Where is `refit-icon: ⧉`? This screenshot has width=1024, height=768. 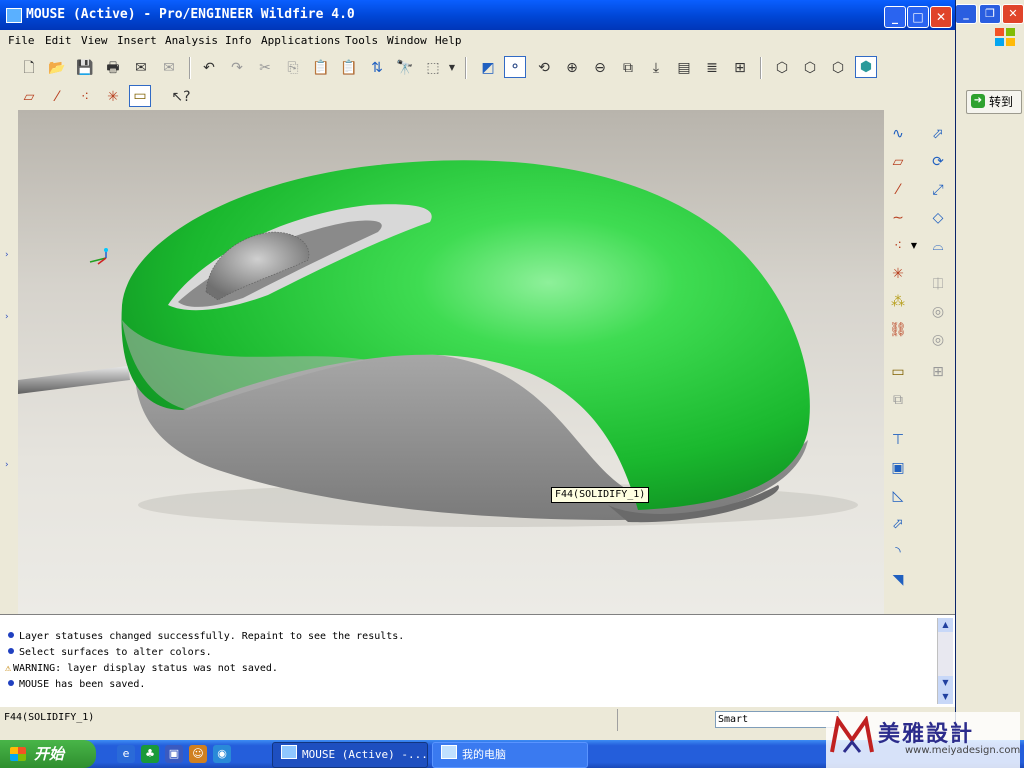
refit-icon: ⧉ is located at coordinates (628, 68).